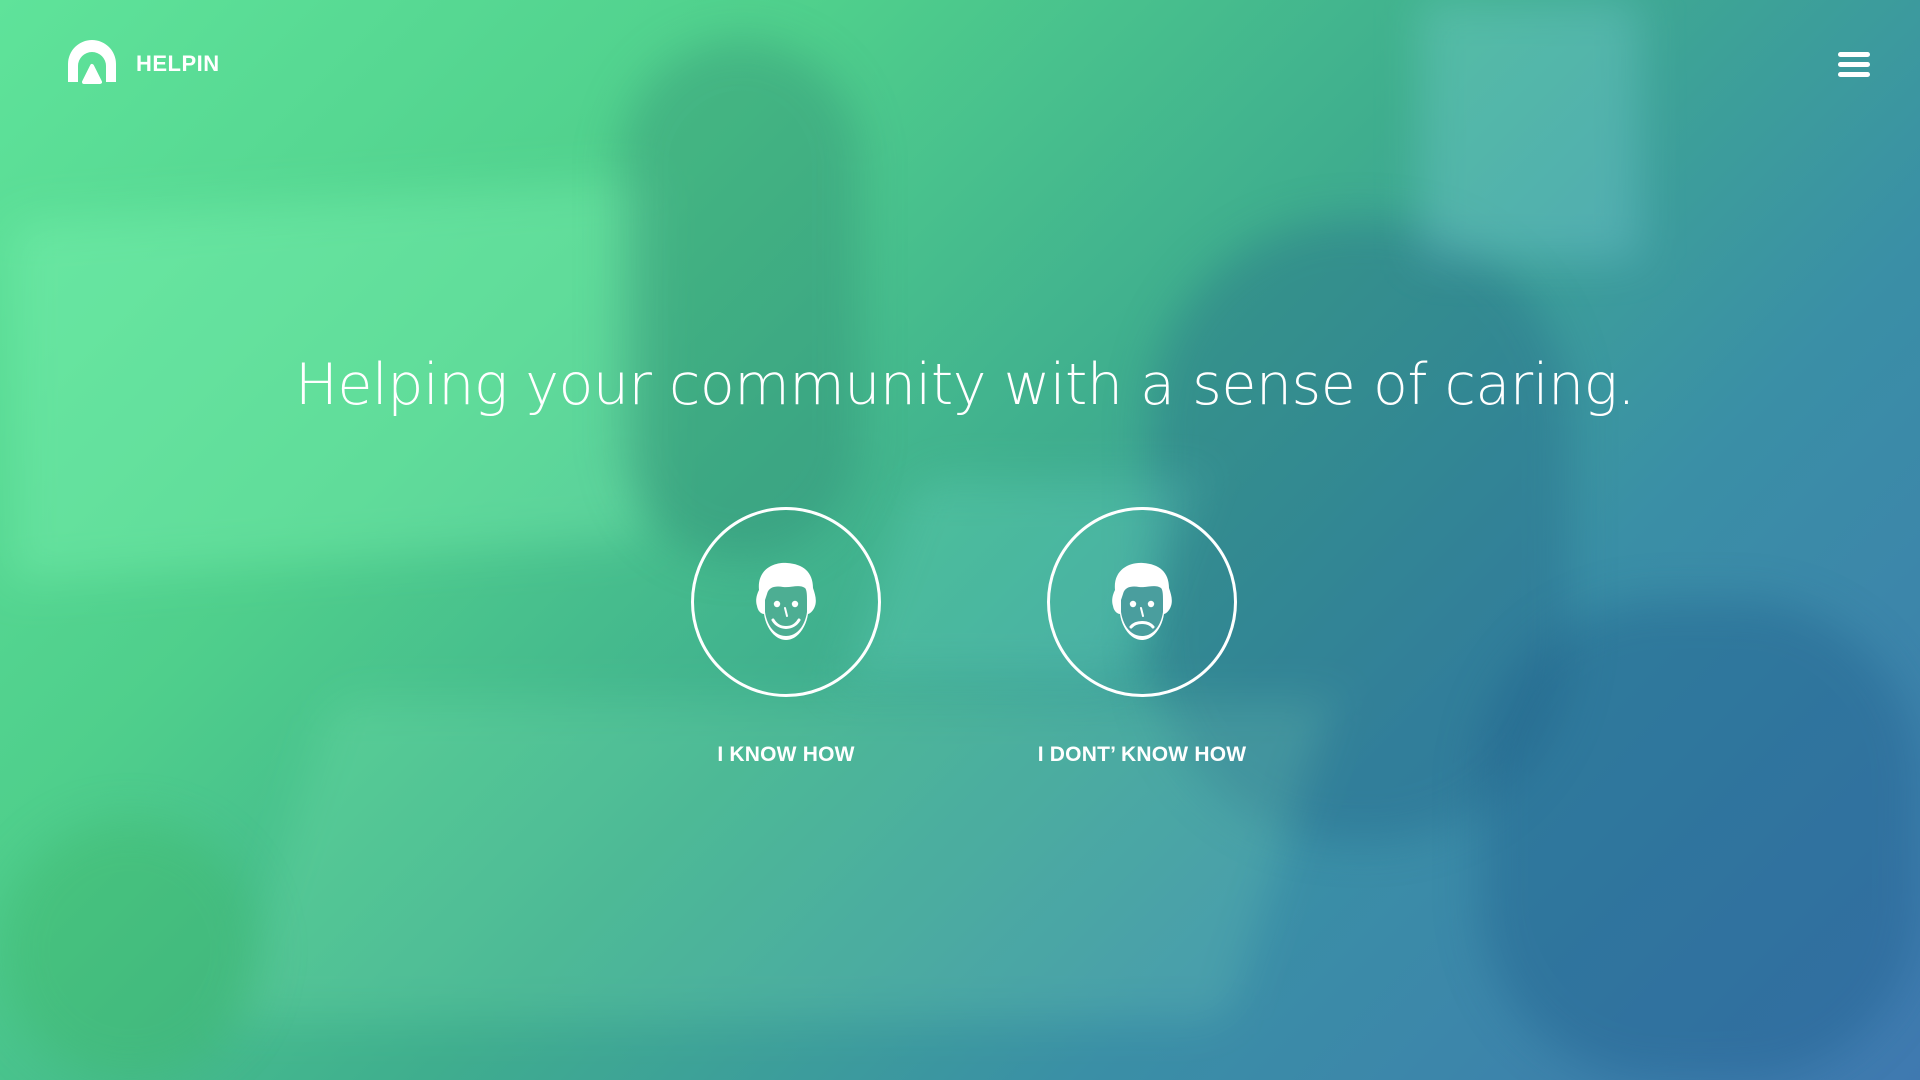  I want to click on site-header: HELPIN, so click(960, 65).